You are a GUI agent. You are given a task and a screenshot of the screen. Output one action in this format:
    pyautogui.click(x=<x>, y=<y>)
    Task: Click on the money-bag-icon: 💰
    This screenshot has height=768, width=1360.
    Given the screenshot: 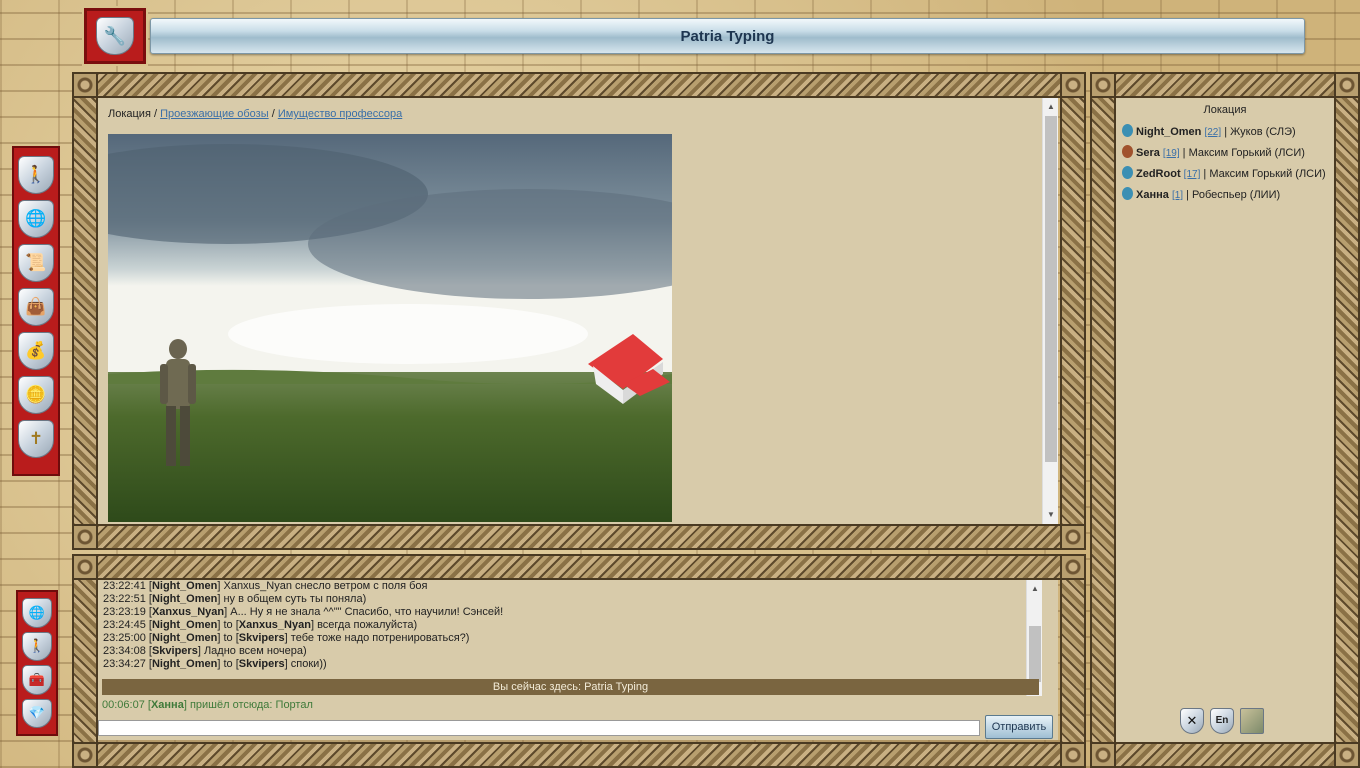 What is the action you would take?
    pyautogui.click(x=36, y=351)
    